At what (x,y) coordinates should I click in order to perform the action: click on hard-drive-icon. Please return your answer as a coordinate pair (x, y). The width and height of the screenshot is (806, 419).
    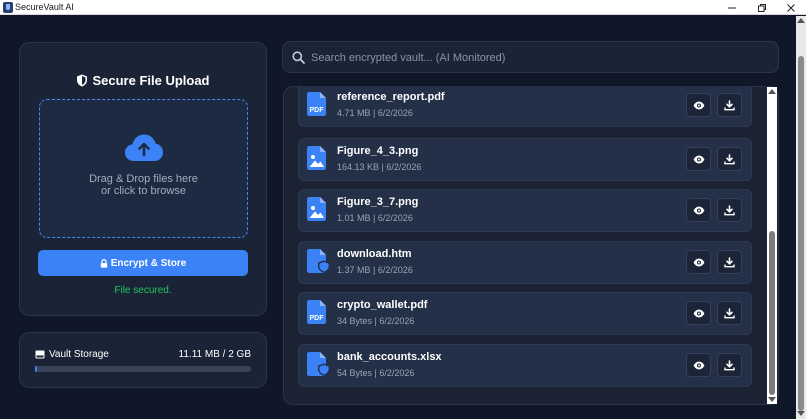
    Looking at the image, I should click on (40, 354).